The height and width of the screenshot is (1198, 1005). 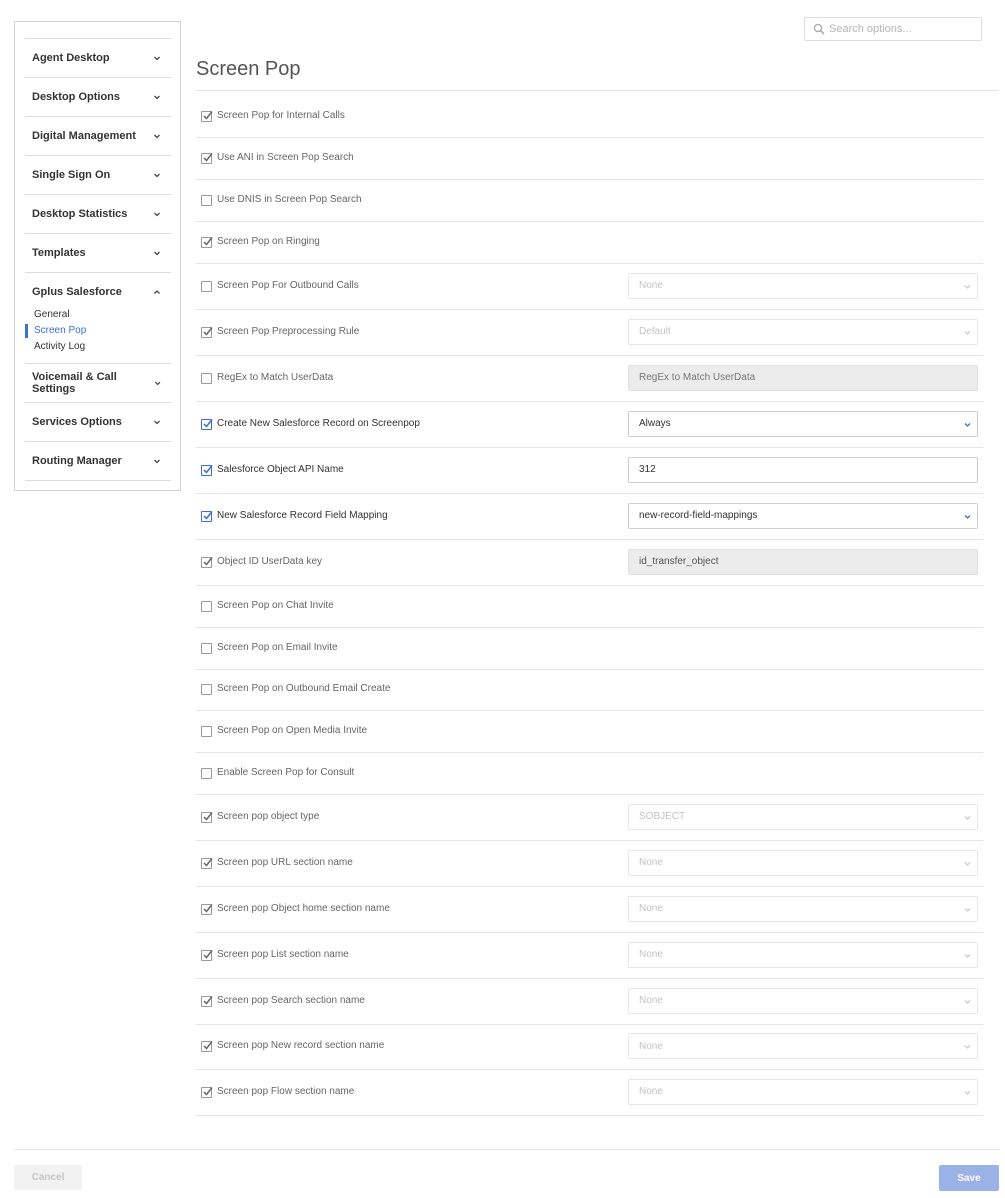 What do you see at coordinates (589, 732) in the screenshot?
I see `setting-row-screen-pop-on-open-media-invite: Screen Pop on Open Media Invite` at bounding box center [589, 732].